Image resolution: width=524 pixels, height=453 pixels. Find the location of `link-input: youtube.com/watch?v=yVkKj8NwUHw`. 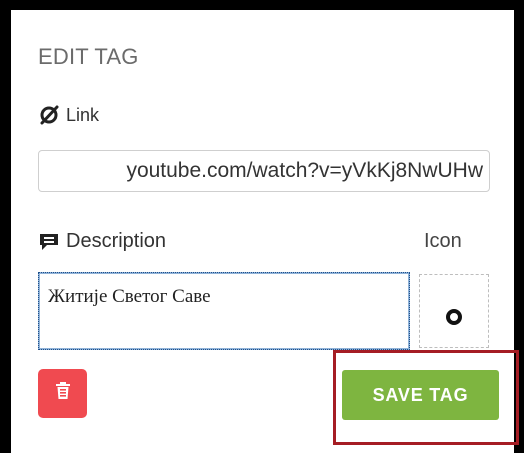

link-input: youtube.com/watch?v=yVkKj8NwUHw is located at coordinates (264, 171).